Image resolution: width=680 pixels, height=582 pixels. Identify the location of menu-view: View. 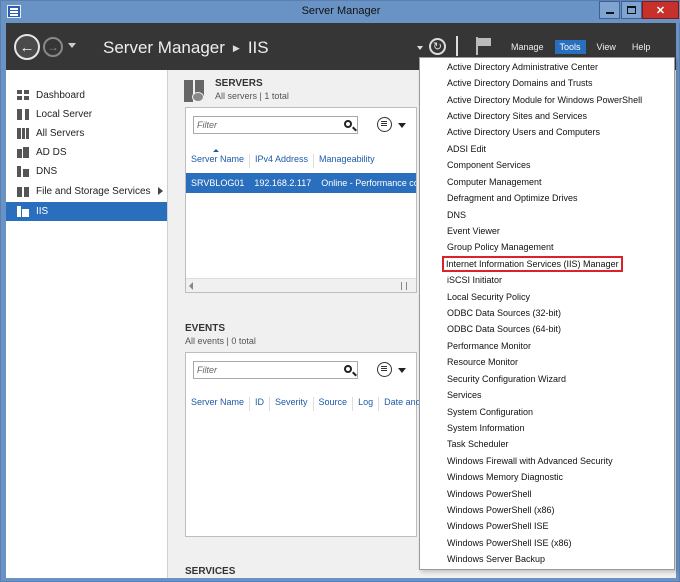
(606, 47).